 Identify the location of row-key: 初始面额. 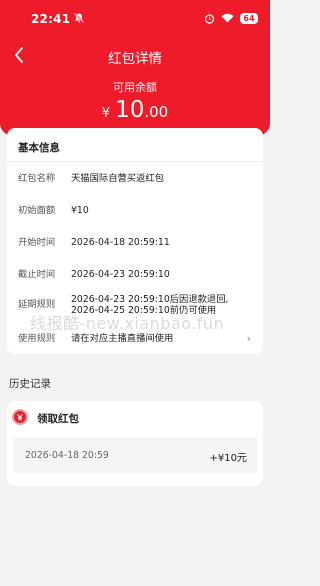
(37, 210).